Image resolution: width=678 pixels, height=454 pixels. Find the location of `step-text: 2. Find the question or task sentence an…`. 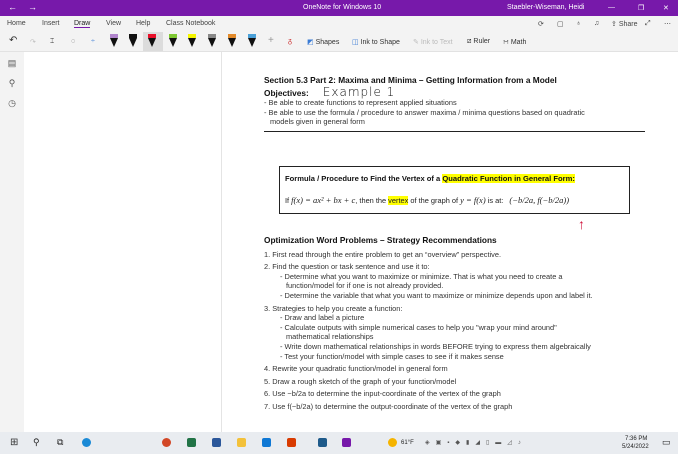

step-text: 2. Find the question or task sentence an… is located at coordinates (347, 267).